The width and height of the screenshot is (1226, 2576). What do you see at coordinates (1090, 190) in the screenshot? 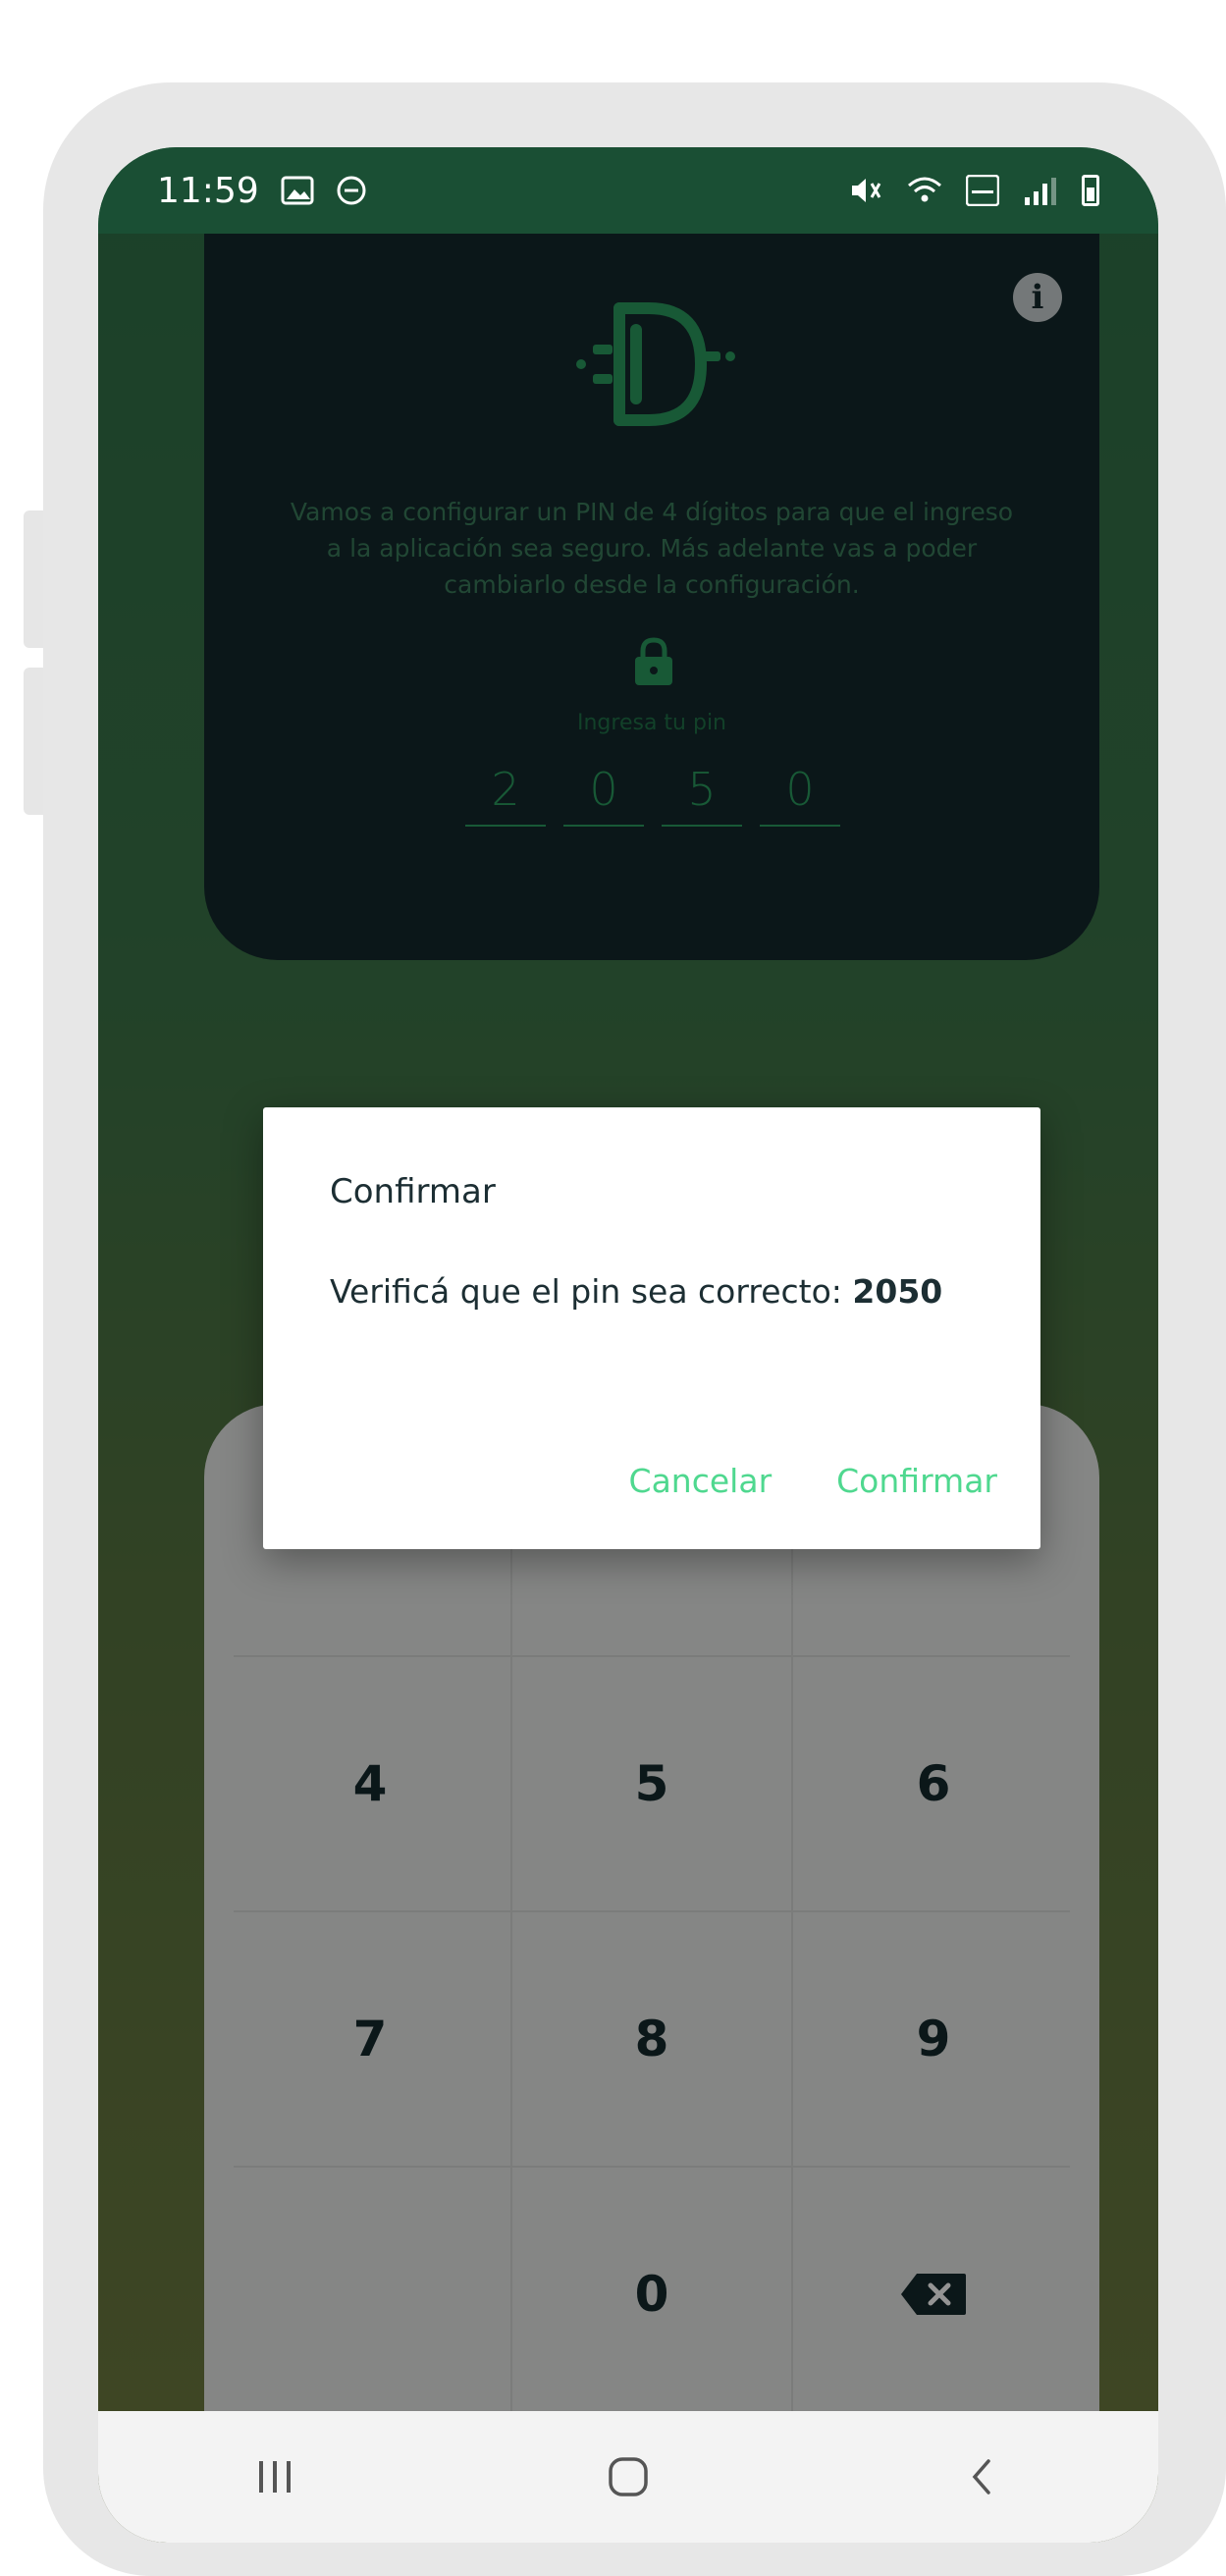
I see `battery-icon` at bounding box center [1090, 190].